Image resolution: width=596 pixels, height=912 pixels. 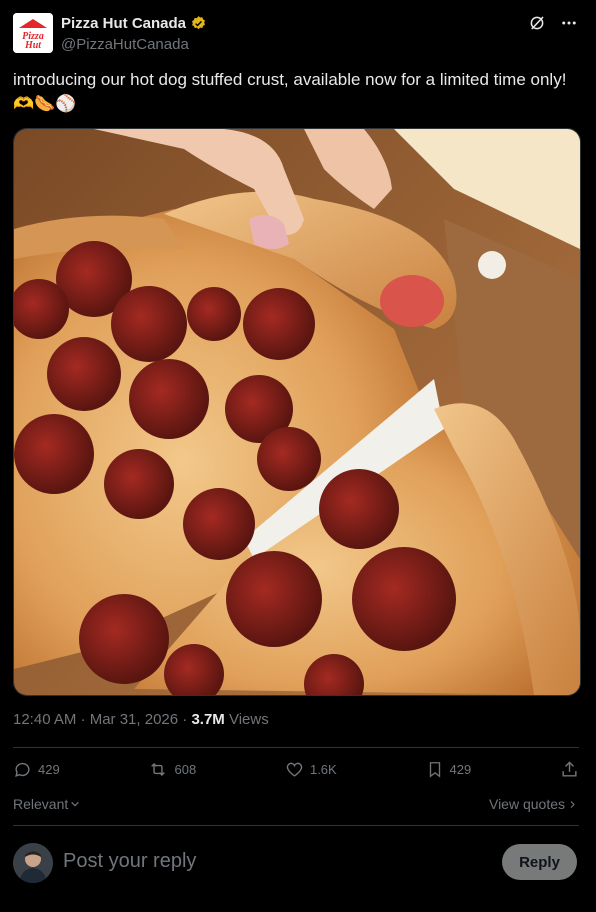 I want to click on svg-text: Hut, so click(x=33, y=45).